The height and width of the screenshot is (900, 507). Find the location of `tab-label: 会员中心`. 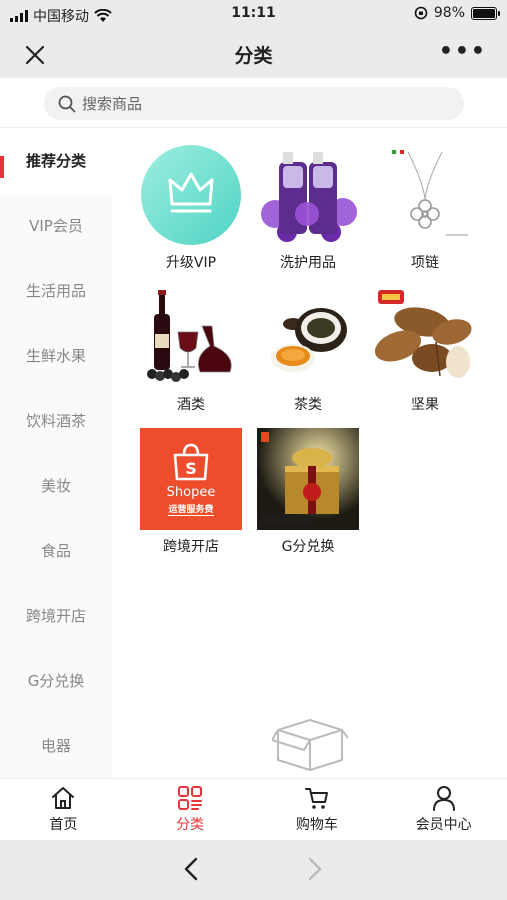

tab-label: 会员中心 is located at coordinates (443, 825).